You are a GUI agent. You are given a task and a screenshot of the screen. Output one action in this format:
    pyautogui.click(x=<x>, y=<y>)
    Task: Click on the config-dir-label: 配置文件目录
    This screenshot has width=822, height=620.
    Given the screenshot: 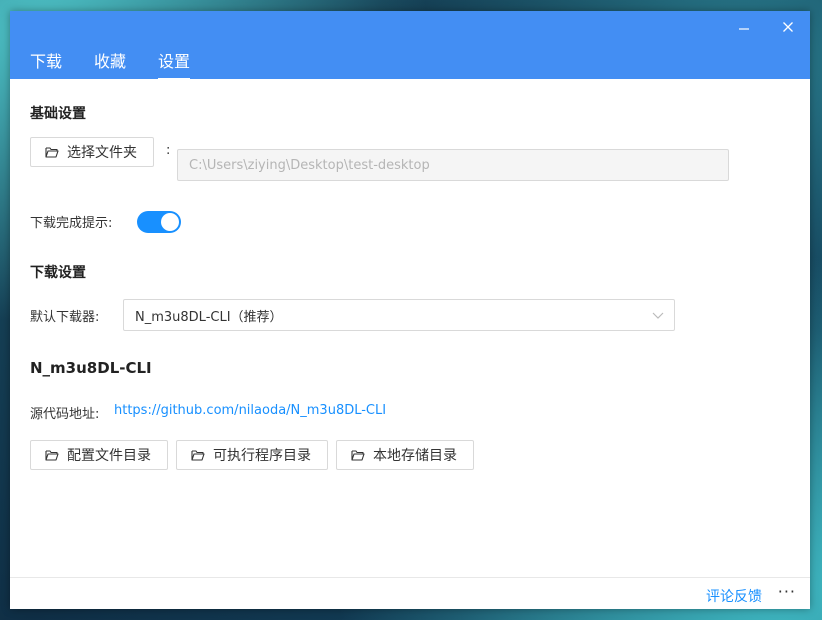 What is the action you would take?
    pyautogui.click(x=109, y=456)
    